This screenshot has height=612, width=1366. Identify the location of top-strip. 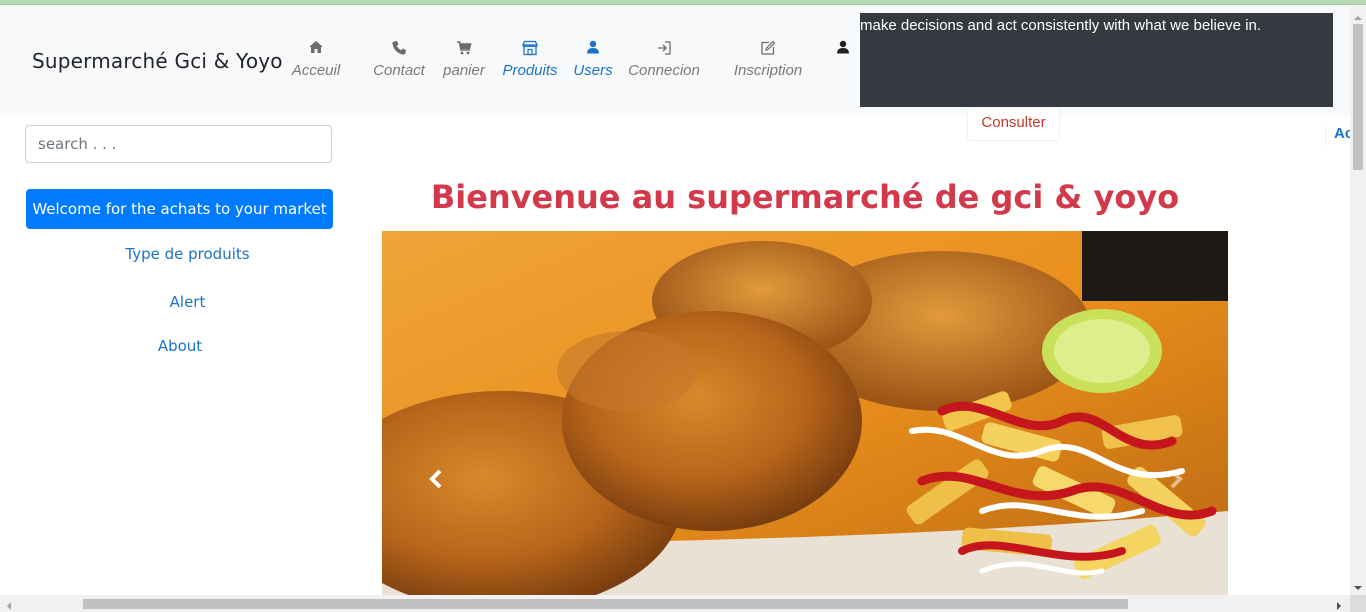
(683, 2).